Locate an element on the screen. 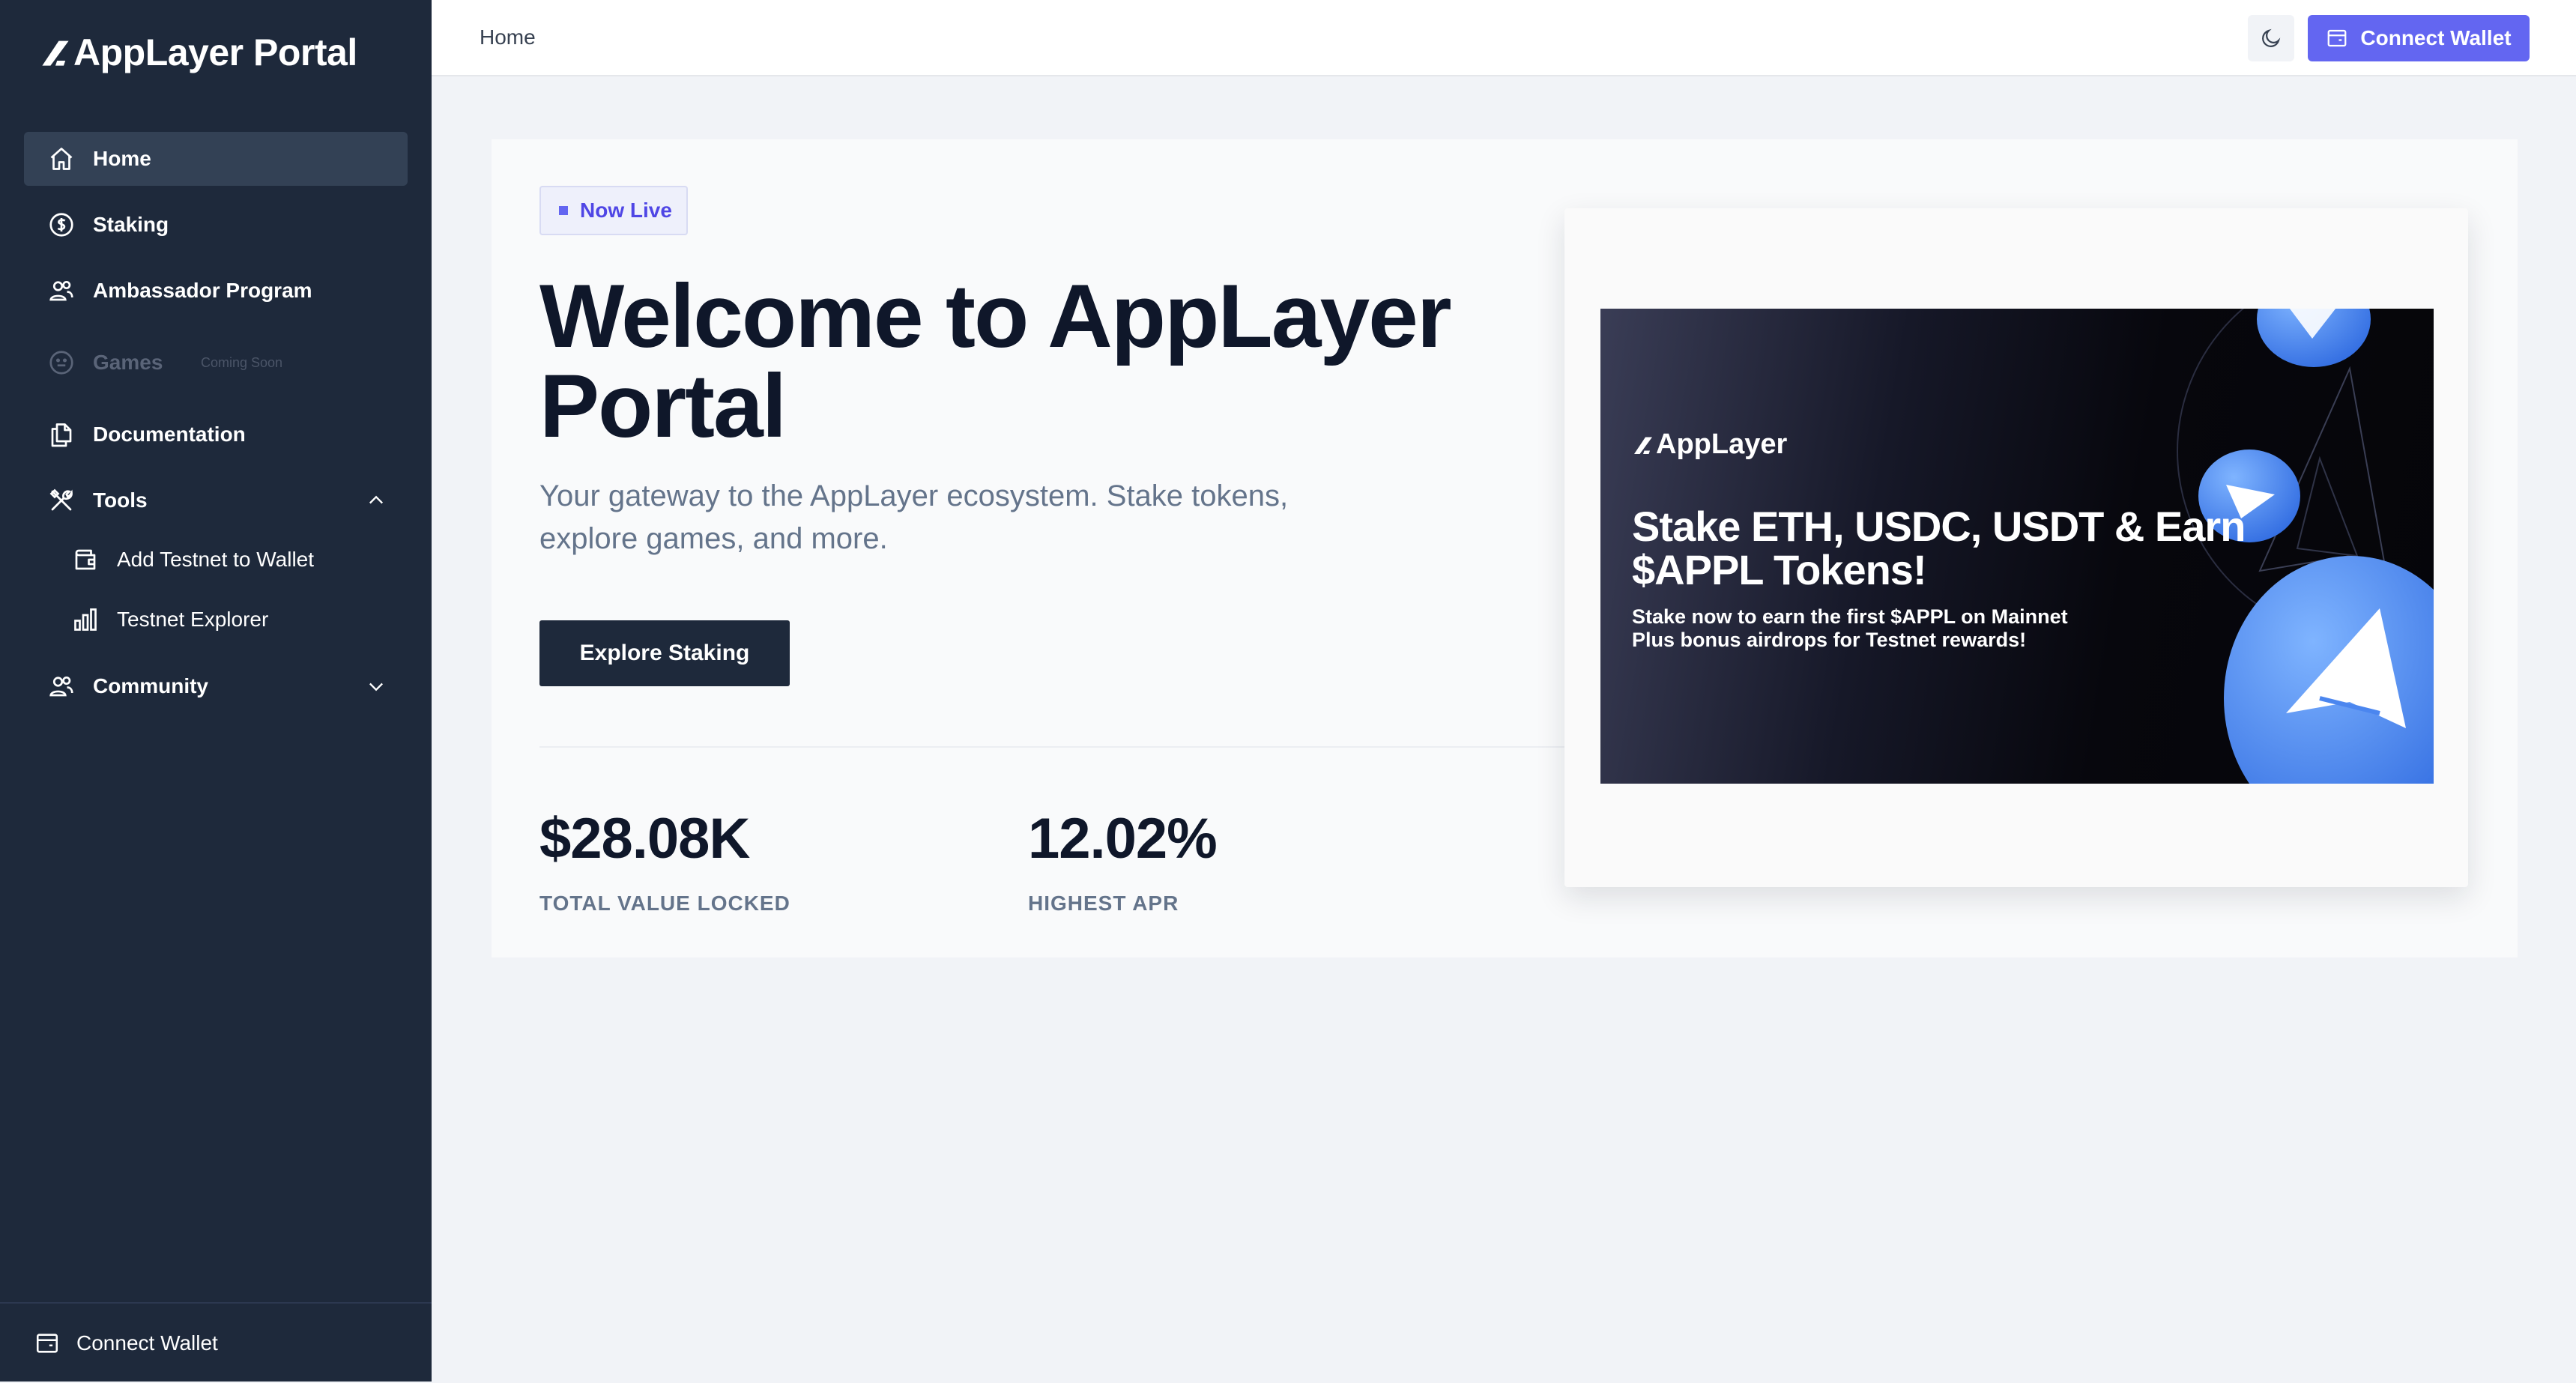 Image resolution: width=2576 pixels, height=1383 pixels. sidebar-item-games: Games Coming Soon is located at coordinates (216, 363).